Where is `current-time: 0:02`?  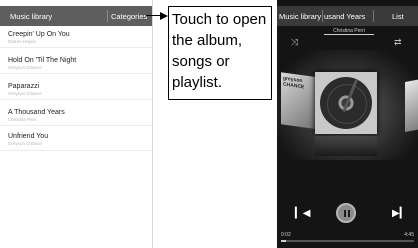
current-time: 0:02 is located at coordinates (286, 235).